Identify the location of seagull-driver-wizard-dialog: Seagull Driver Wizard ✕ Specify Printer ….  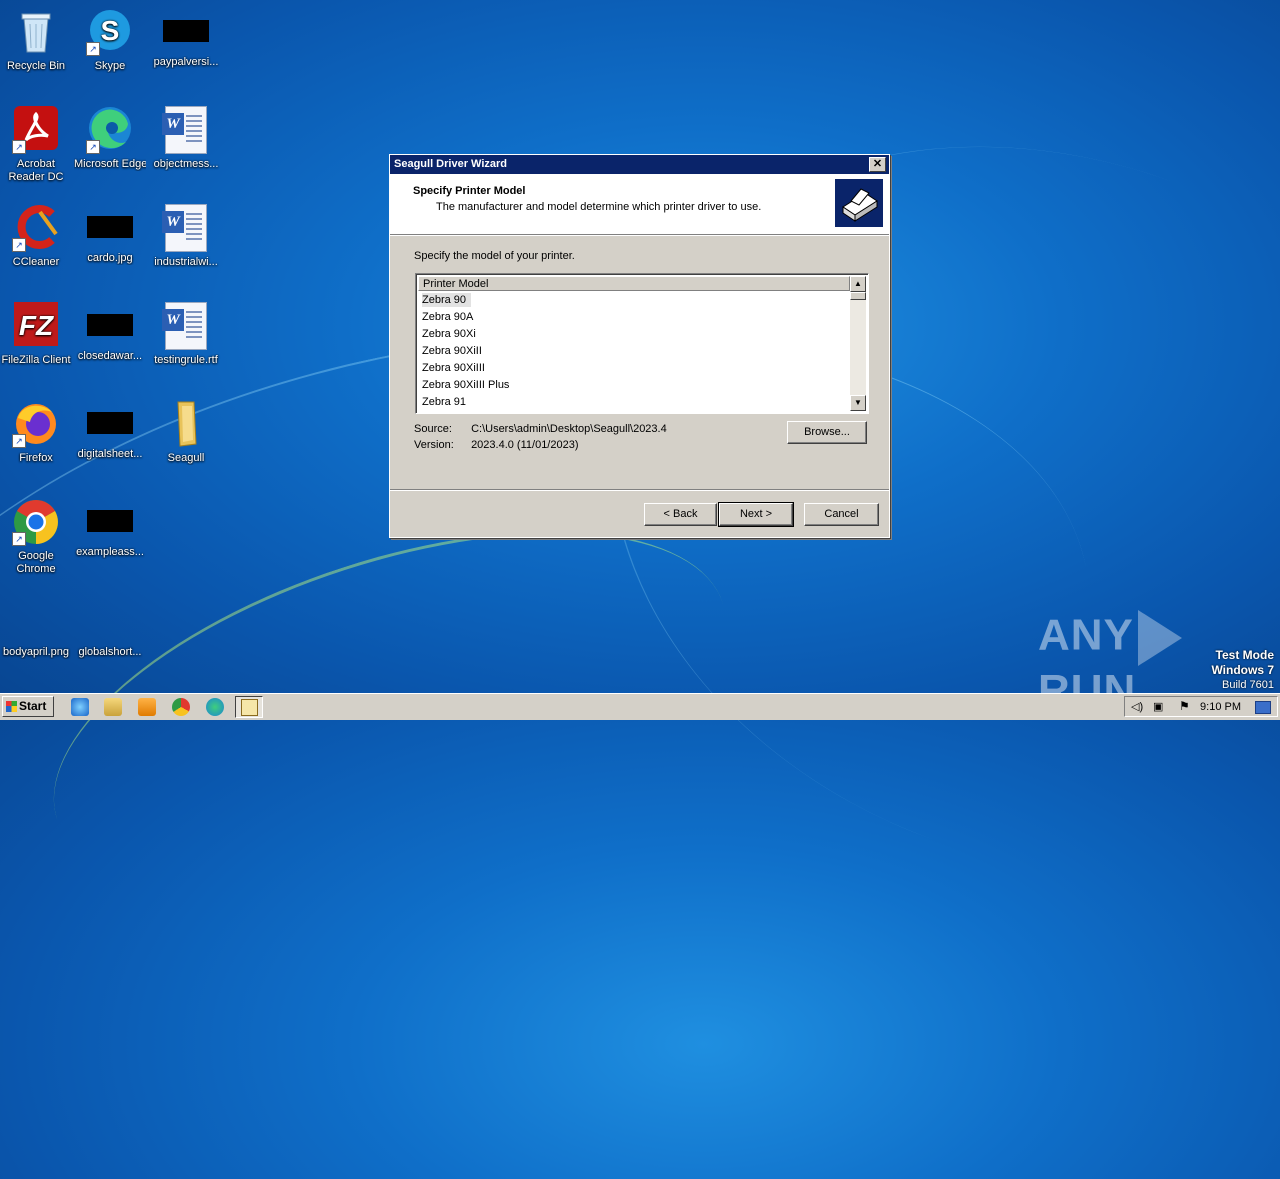
(639, 346).